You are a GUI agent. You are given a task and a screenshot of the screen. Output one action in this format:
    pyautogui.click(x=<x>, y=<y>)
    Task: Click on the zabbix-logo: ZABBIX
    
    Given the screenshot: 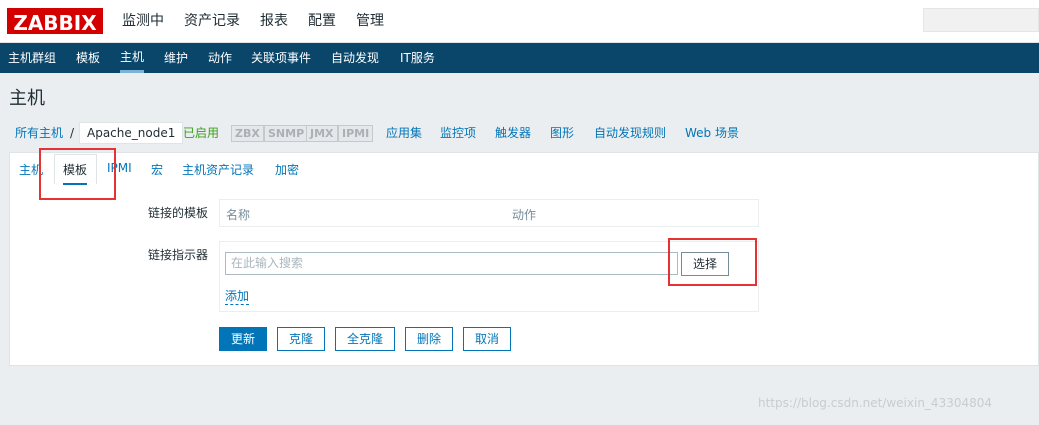 What is the action you would take?
    pyautogui.click(x=55, y=21)
    